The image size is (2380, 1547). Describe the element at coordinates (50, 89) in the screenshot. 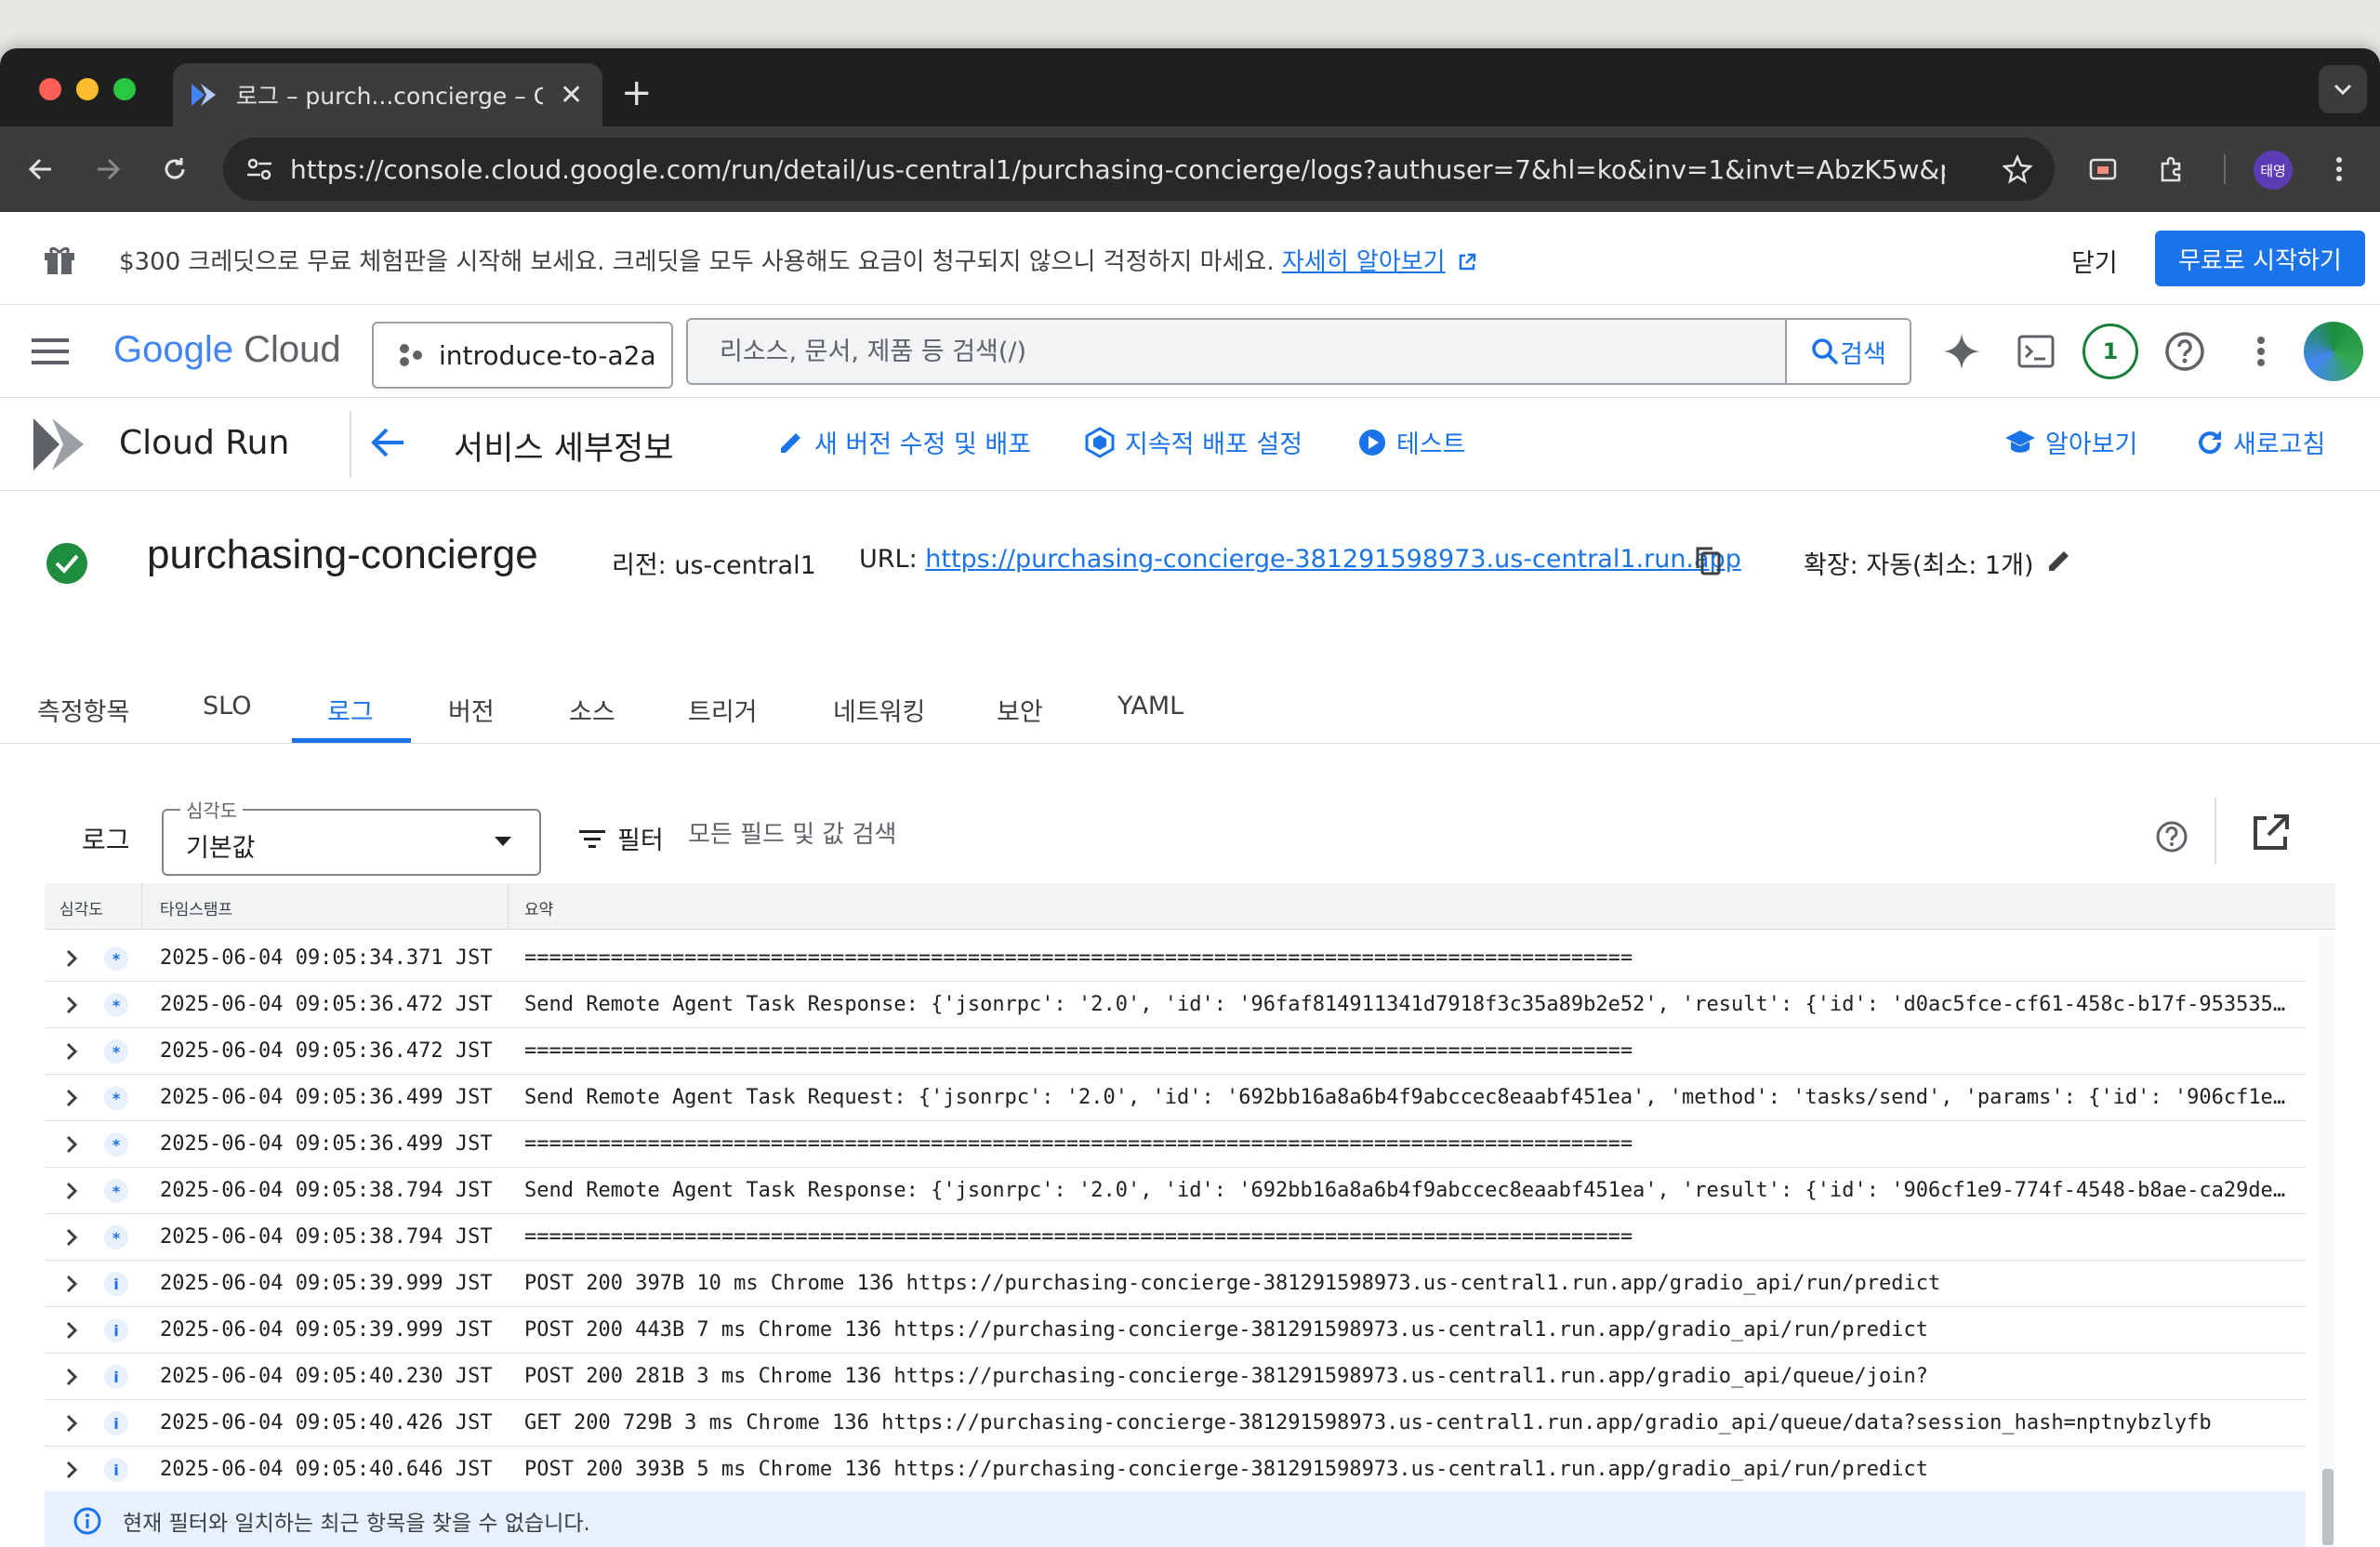

I see `close-window-button` at that location.